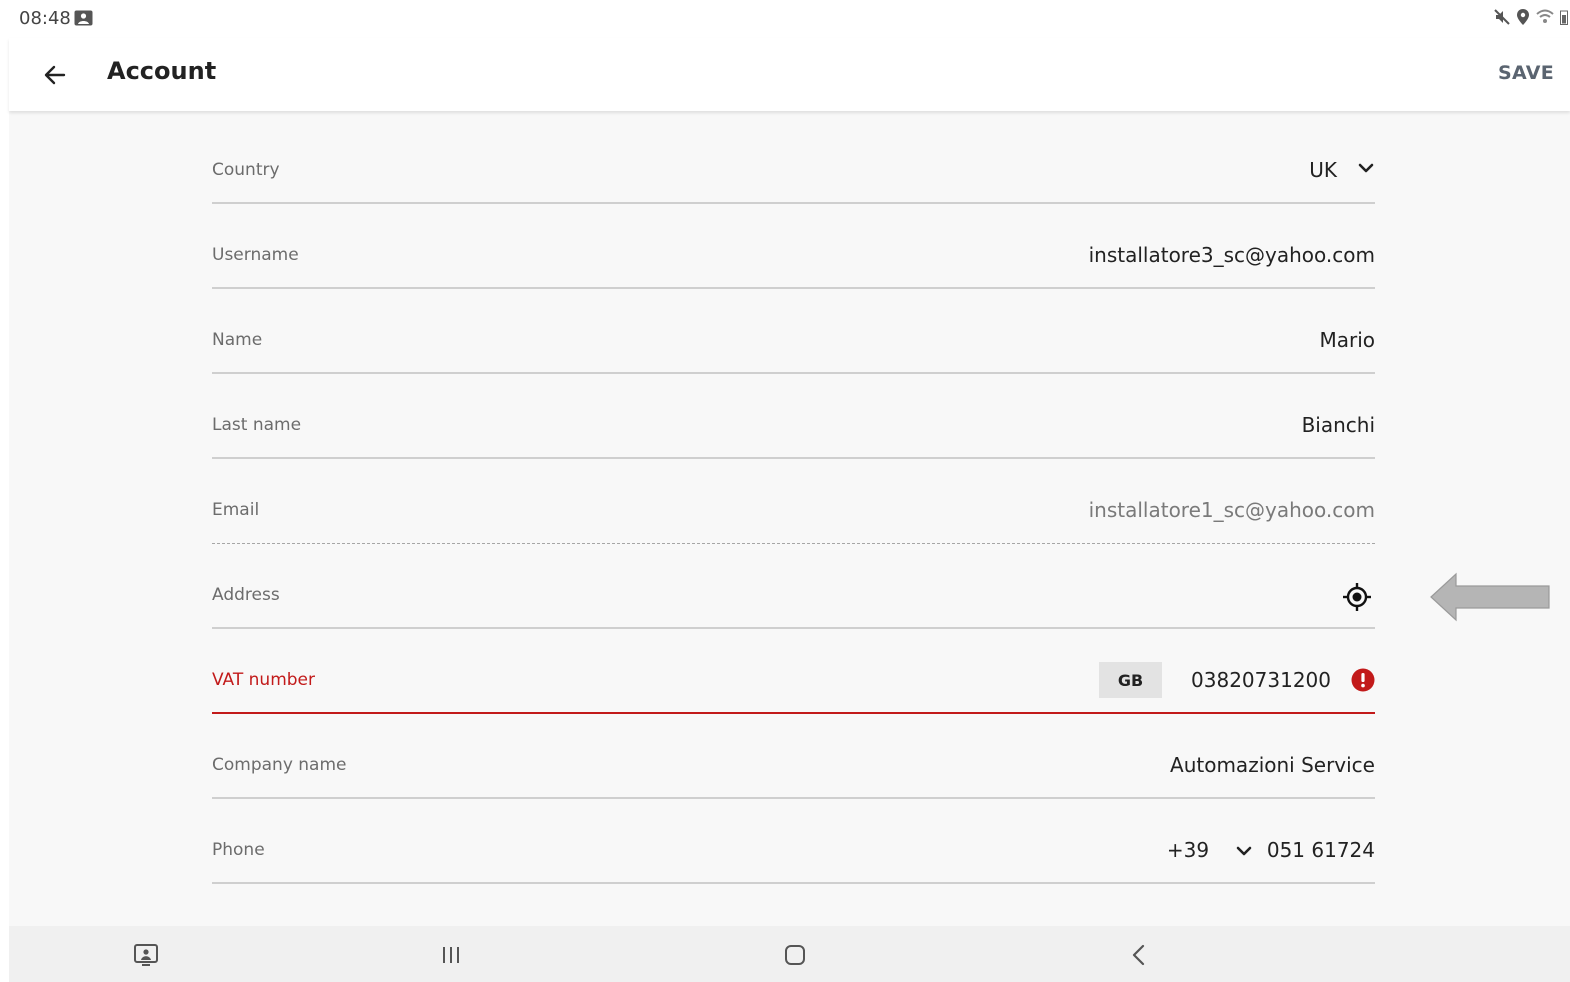 The width and height of the screenshot is (1570, 982). I want to click on keyboard-switch-icon, so click(146, 955).